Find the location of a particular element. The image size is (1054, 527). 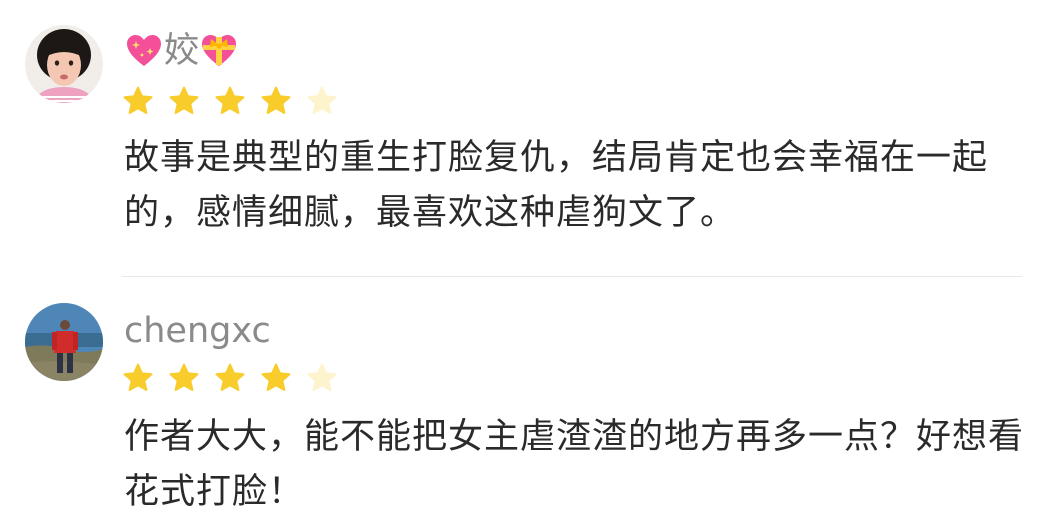

heart-with-ribbon-icon is located at coordinates (219, 51).